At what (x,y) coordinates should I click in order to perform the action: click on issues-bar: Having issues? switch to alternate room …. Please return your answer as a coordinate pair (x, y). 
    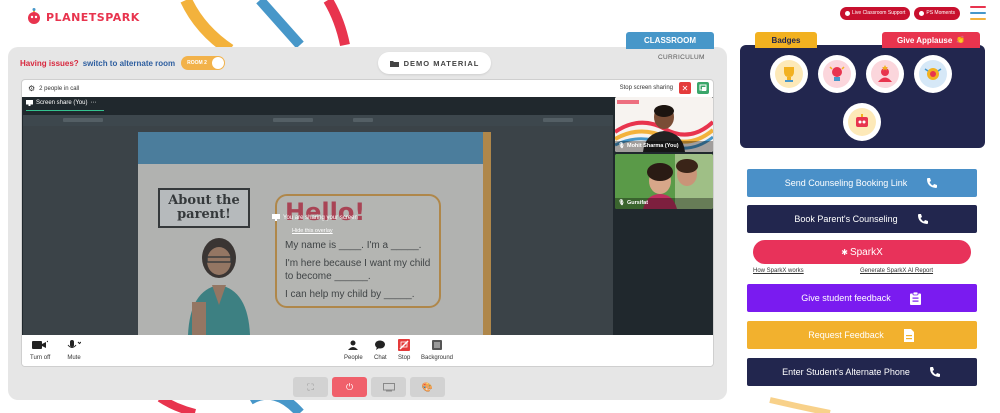
    Looking at the image, I should click on (123, 63).